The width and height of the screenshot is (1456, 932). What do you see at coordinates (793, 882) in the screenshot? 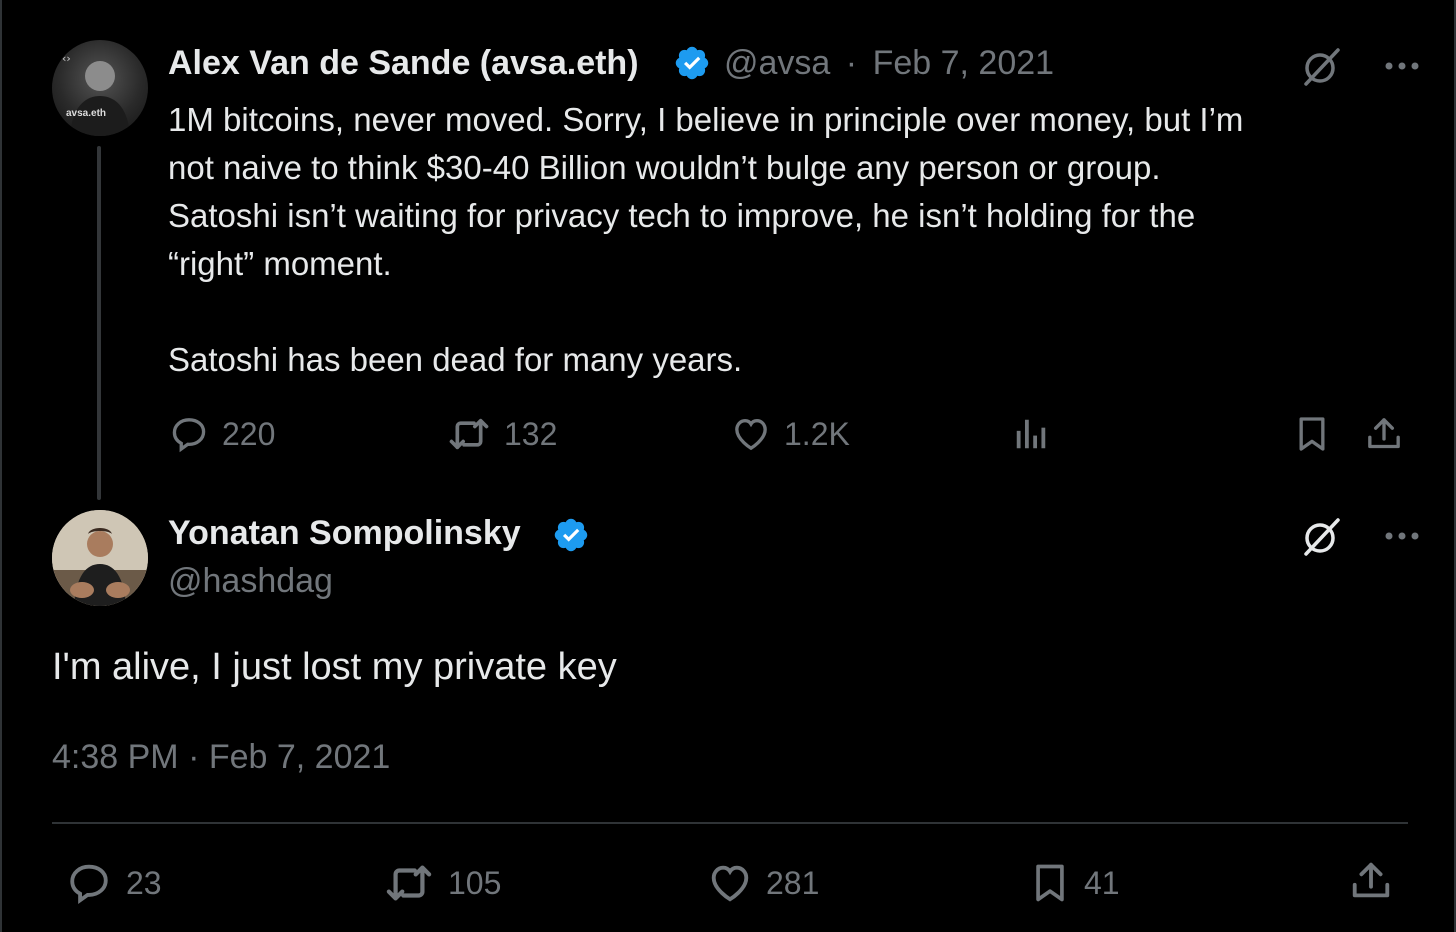
I see `main-like-count: 281` at bounding box center [793, 882].